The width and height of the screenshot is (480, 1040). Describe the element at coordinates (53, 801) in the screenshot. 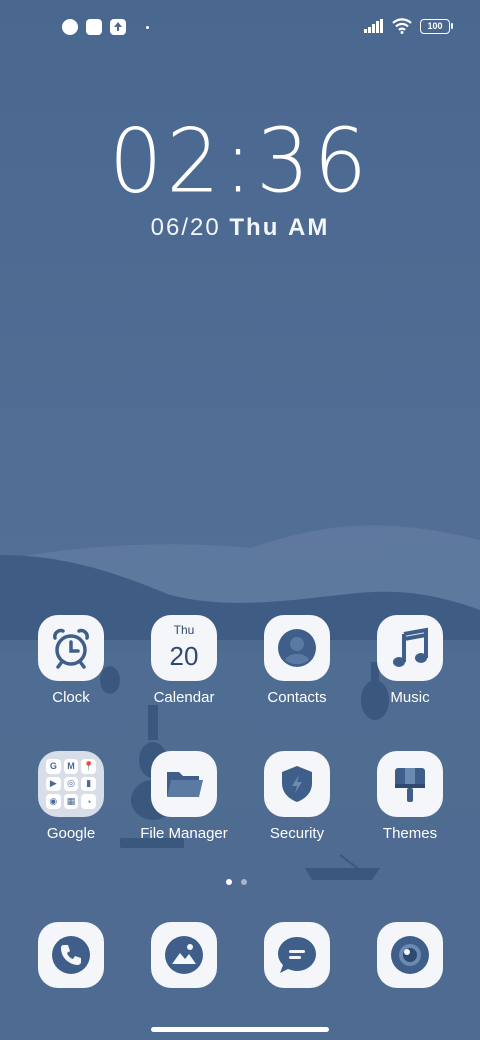

I see `chrome-icon: ◉` at that location.